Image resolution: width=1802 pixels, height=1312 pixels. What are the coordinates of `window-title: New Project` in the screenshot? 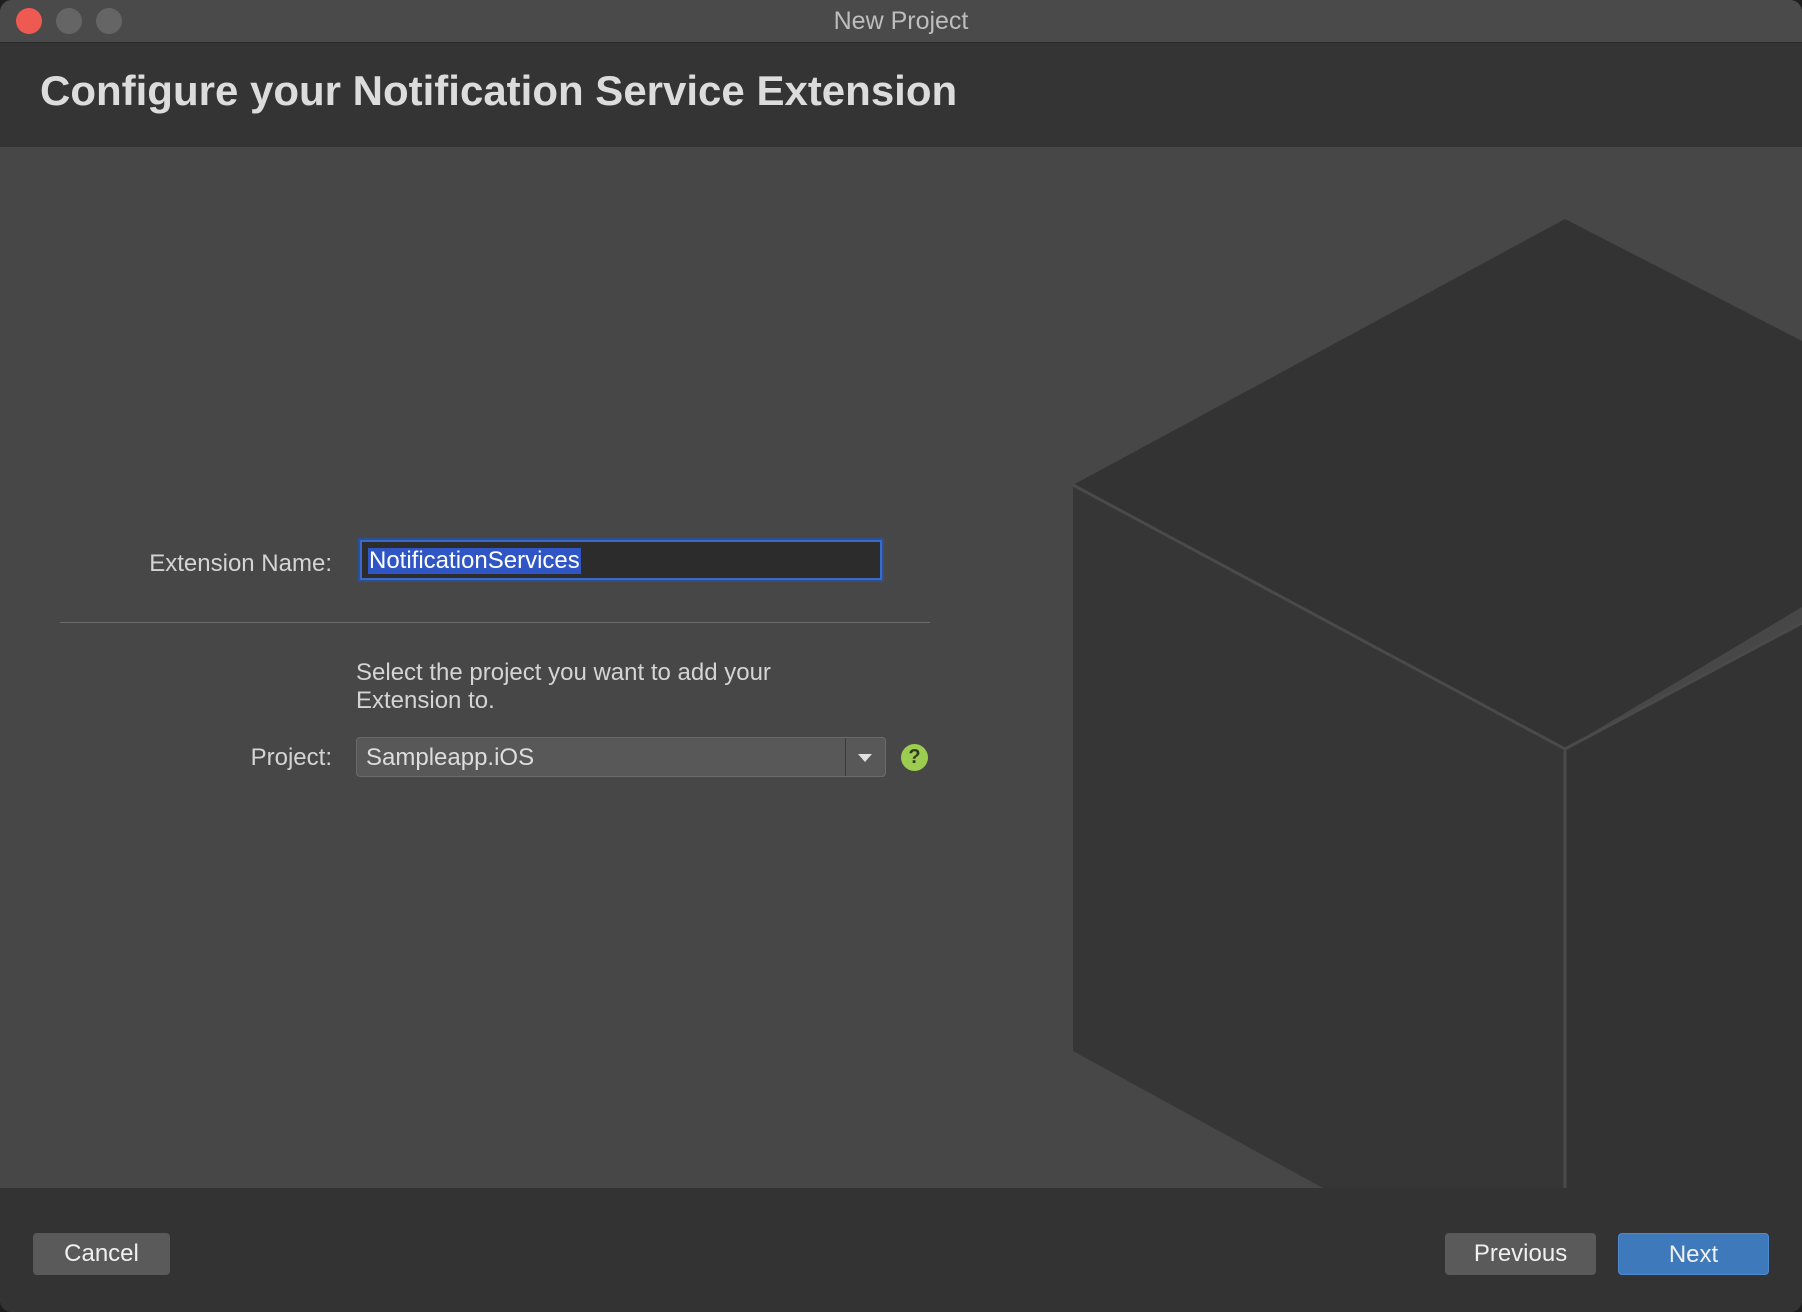 It's located at (901, 21).